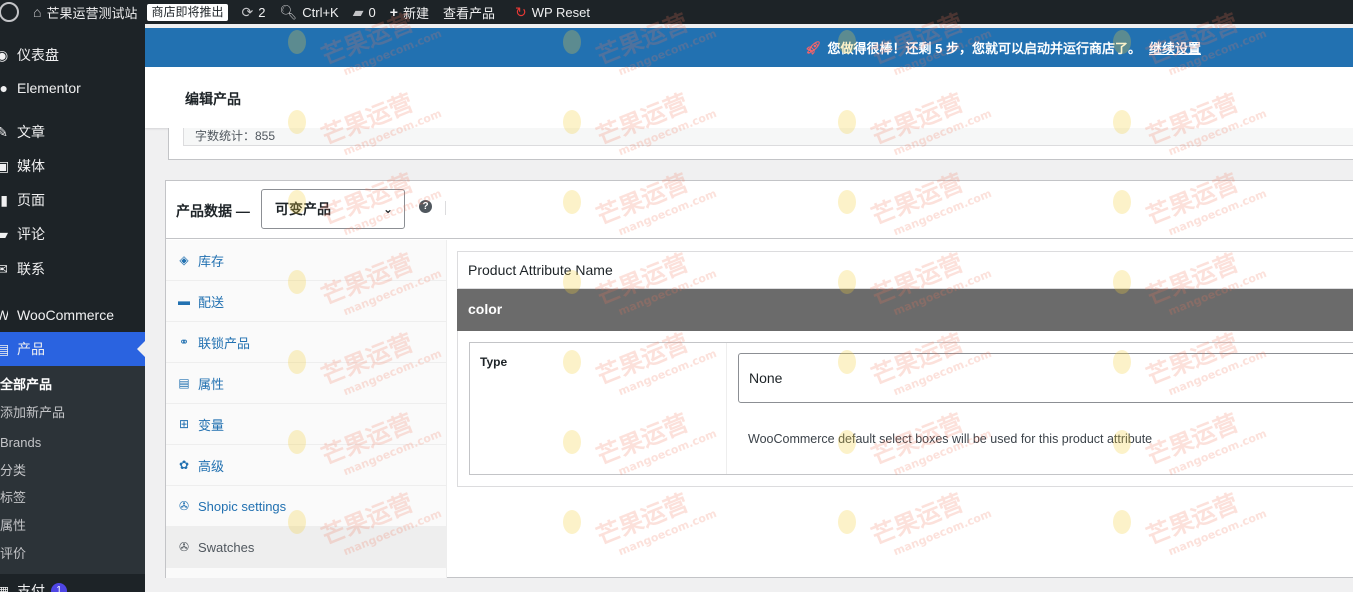 This screenshot has width=1353, height=592. What do you see at coordinates (72, 88) in the screenshot?
I see `sidebar-item-elementor: ● Elementor` at bounding box center [72, 88].